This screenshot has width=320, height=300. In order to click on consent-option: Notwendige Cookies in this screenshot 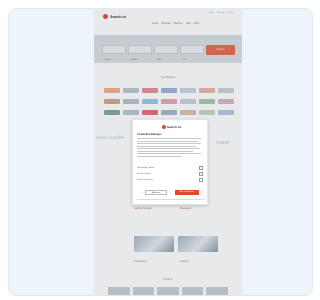, I will do `click(170, 167)`.